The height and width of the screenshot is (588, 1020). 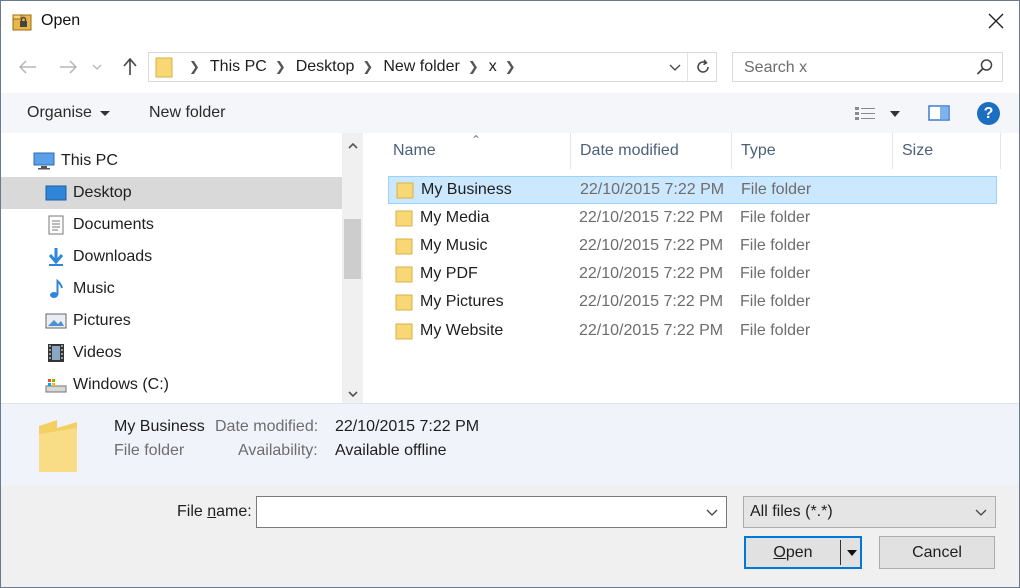 What do you see at coordinates (238, 67) in the screenshot?
I see `breadcrumb-this-pc: This PC` at bounding box center [238, 67].